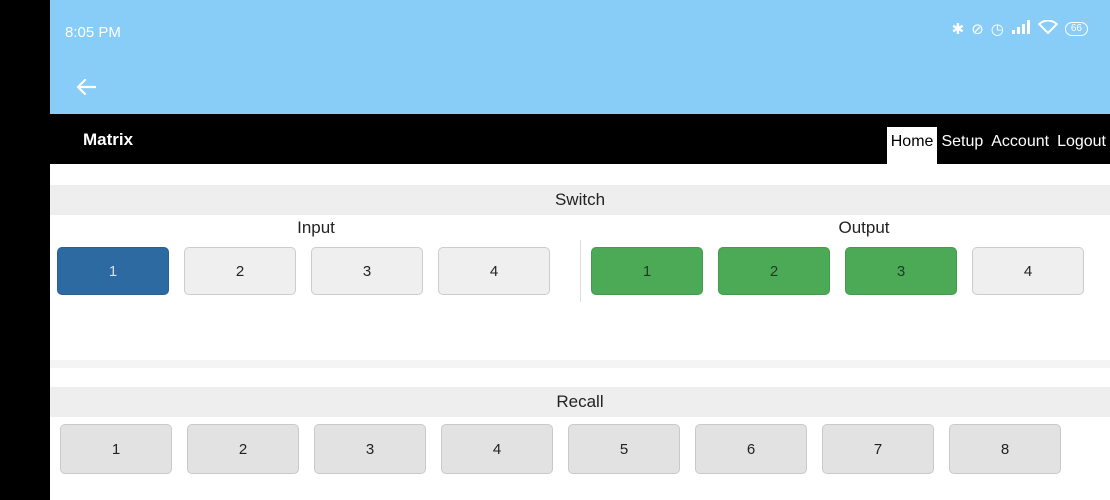 This screenshot has width=1110, height=500. I want to click on signal-icon, so click(1021, 29).